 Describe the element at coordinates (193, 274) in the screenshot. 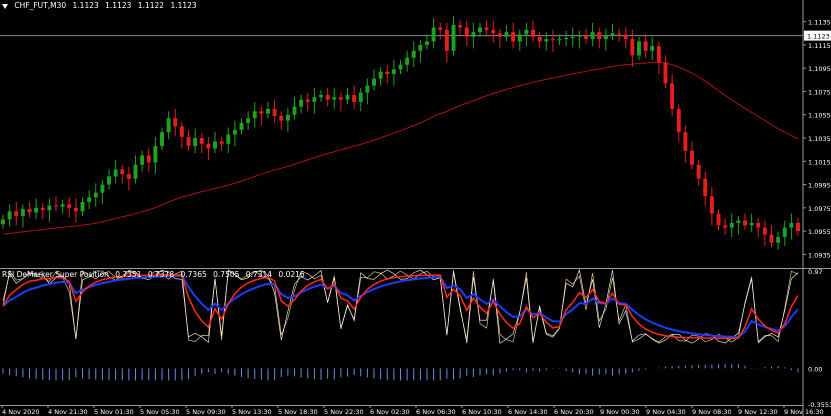

I see `indicator-value-3: 0.7365` at that location.